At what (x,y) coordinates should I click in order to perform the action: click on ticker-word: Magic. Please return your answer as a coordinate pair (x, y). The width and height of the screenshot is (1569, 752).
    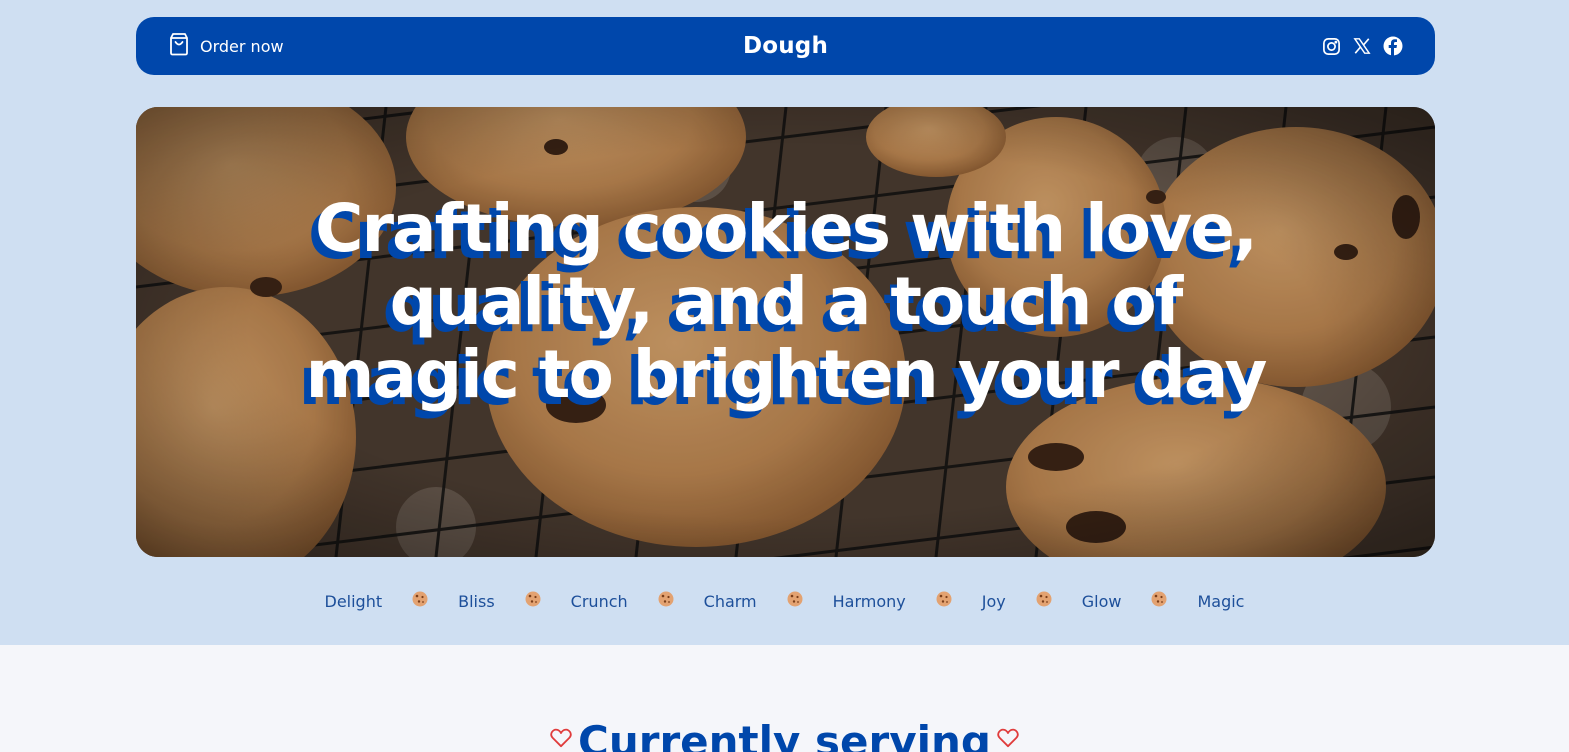
    Looking at the image, I should click on (1221, 601).